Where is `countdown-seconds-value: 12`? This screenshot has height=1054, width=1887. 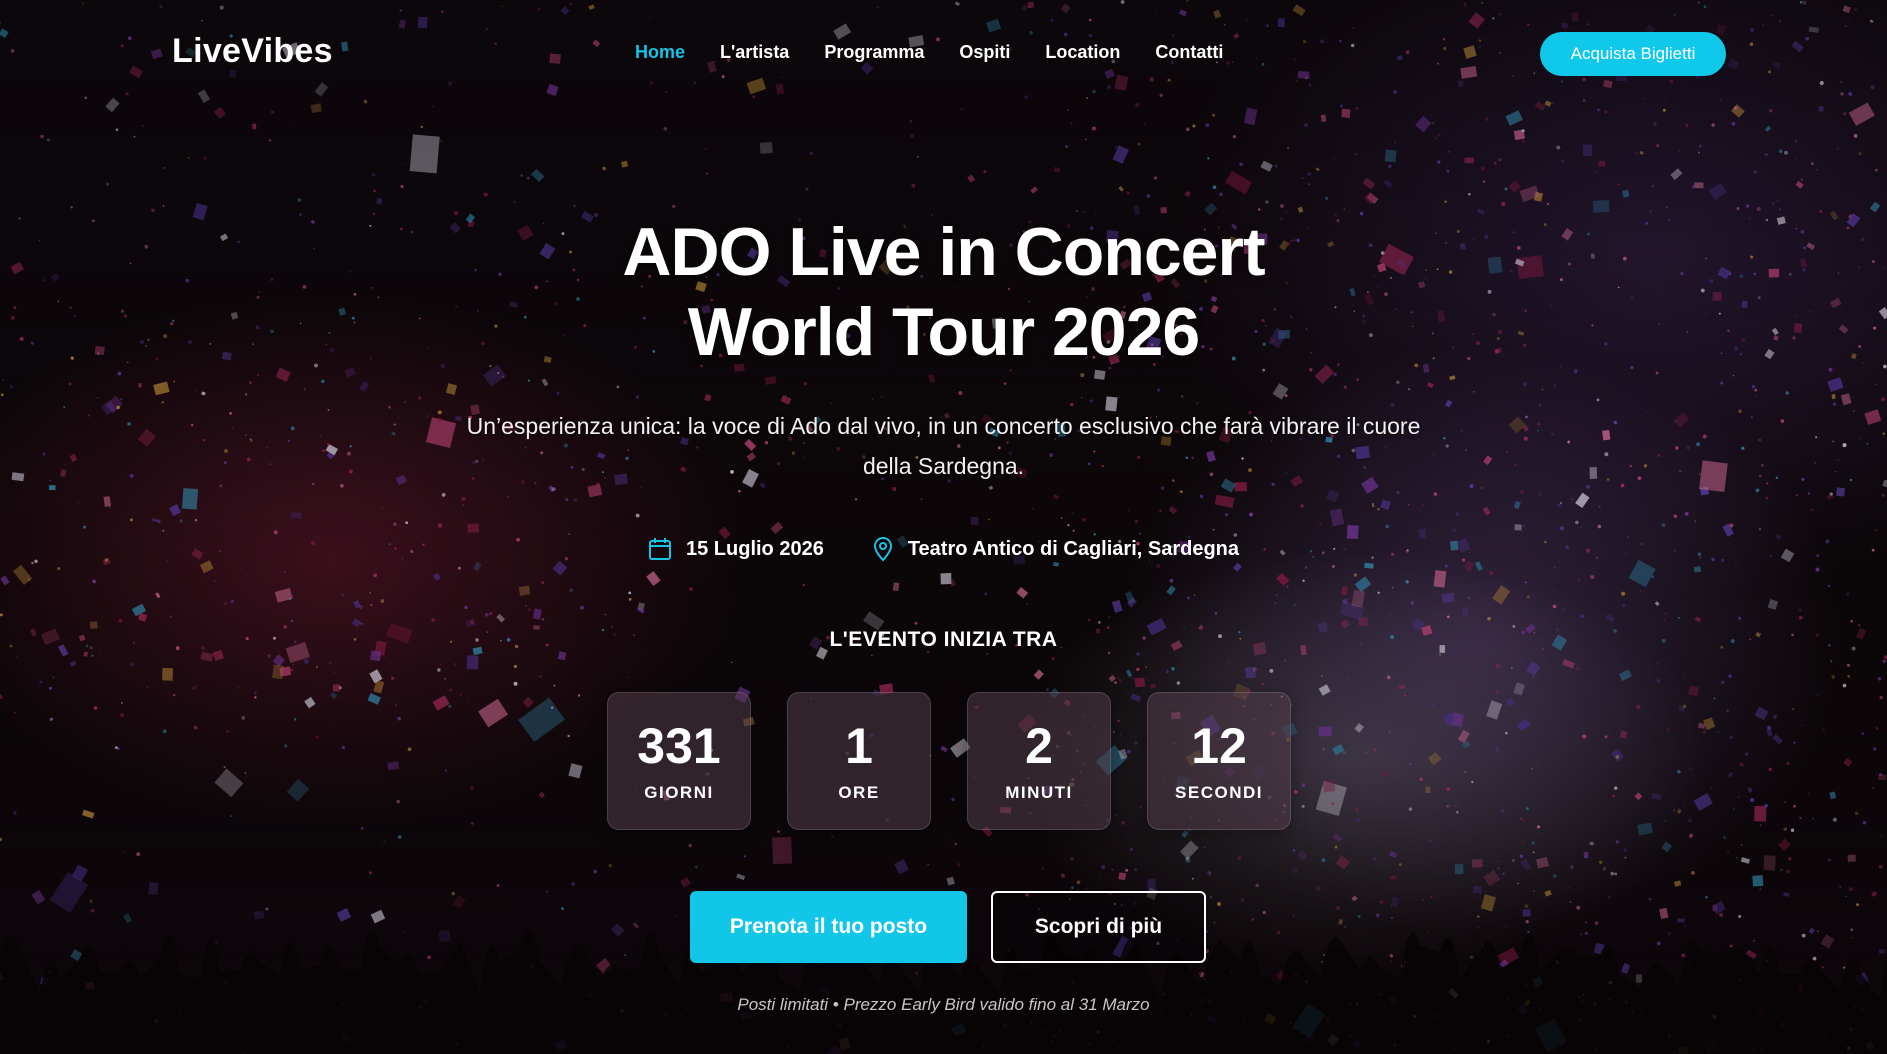
countdown-seconds-value: 12 is located at coordinates (1219, 746).